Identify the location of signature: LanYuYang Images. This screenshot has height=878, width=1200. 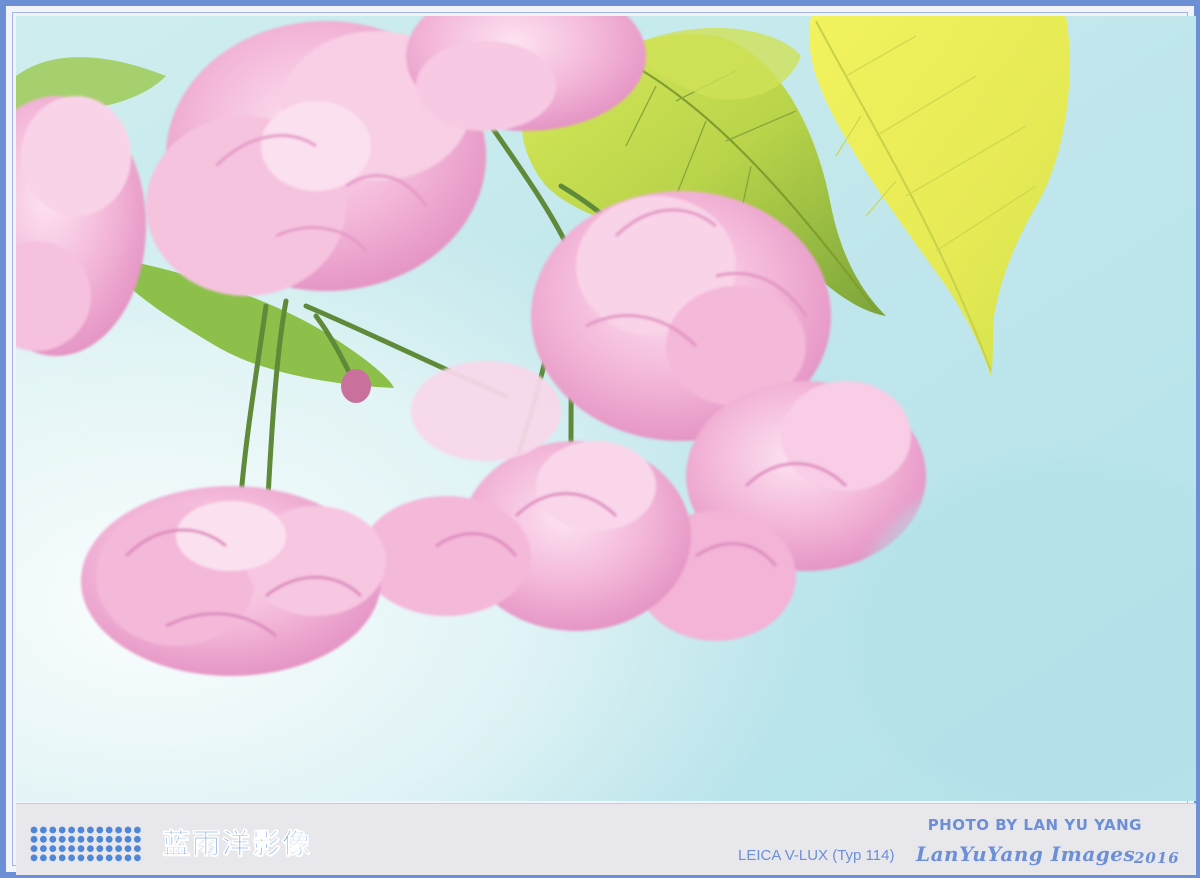
(1026, 854).